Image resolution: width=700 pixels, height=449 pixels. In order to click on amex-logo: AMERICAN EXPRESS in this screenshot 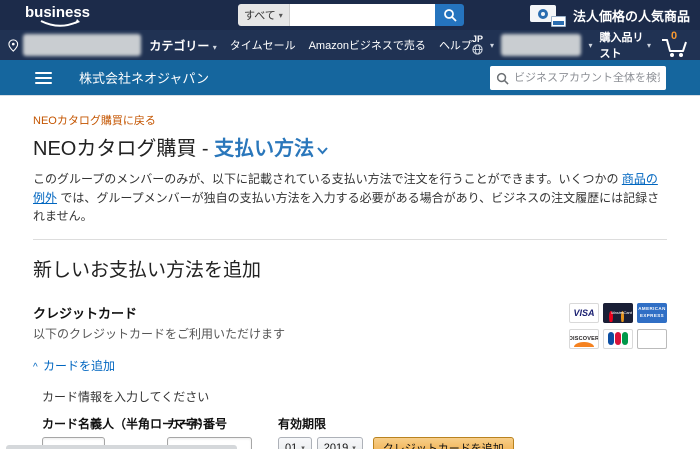, I will do `click(652, 312)`.